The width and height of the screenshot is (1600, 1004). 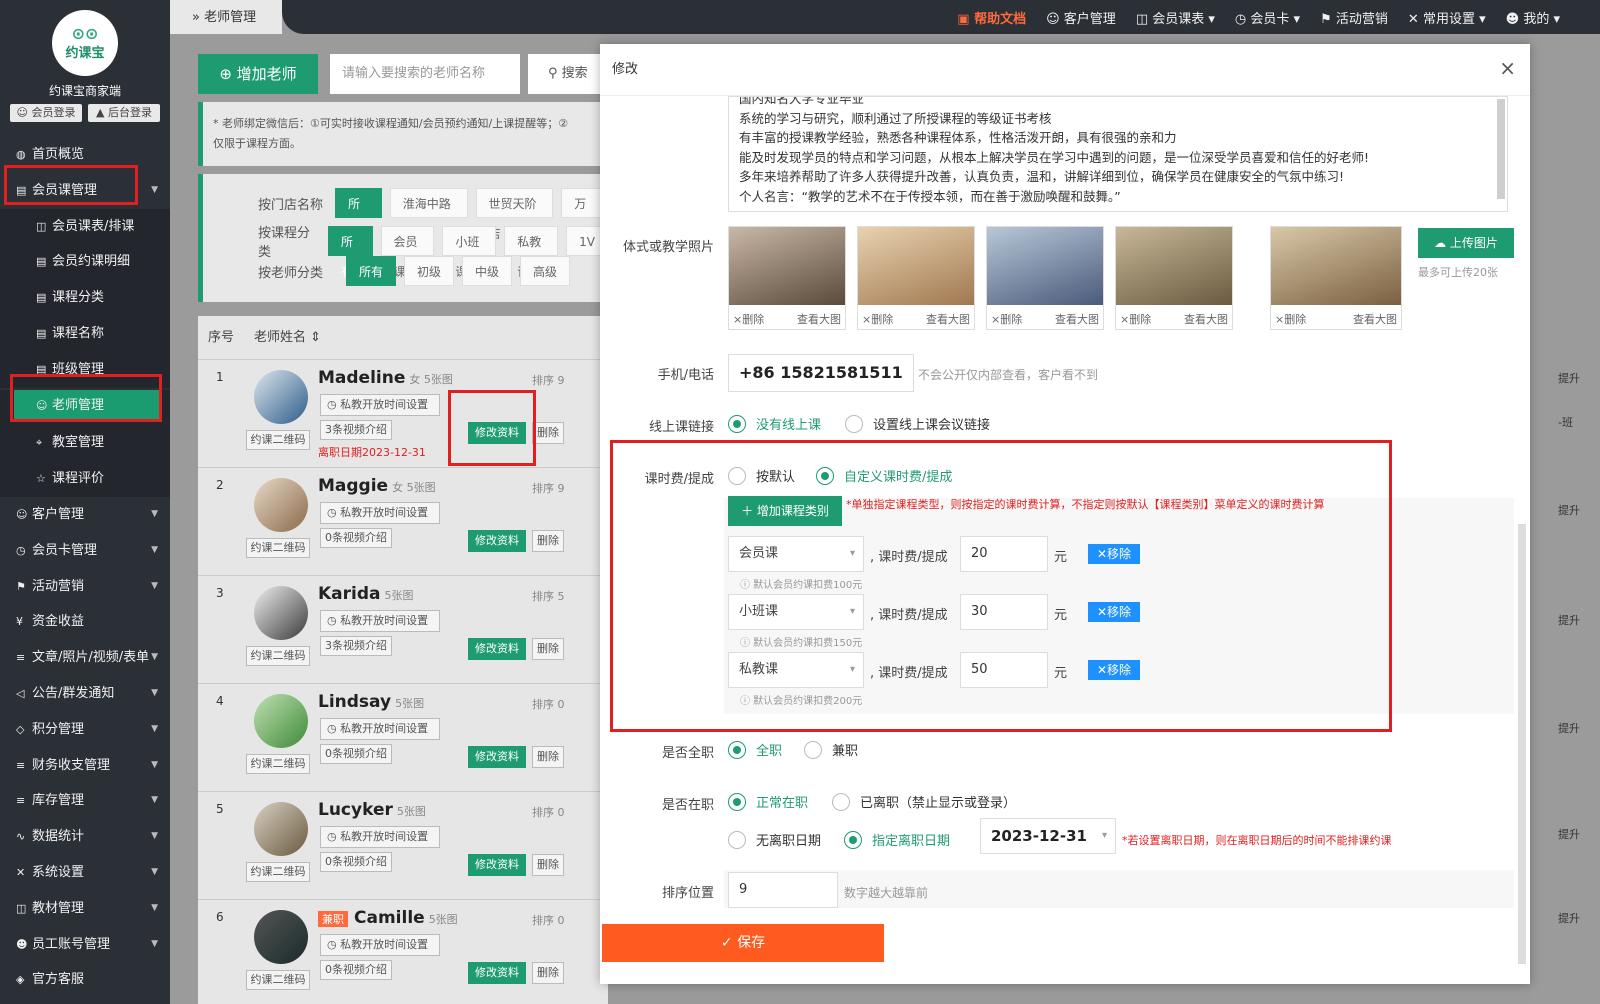 What do you see at coordinates (1501, 149) in the screenshot?
I see `scrollbar` at bounding box center [1501, 149].